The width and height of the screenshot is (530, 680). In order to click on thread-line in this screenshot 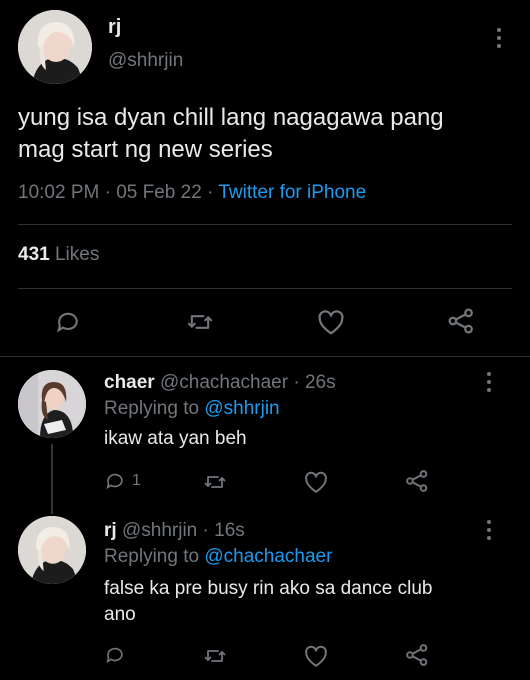, I will do `click(52, 479)`.